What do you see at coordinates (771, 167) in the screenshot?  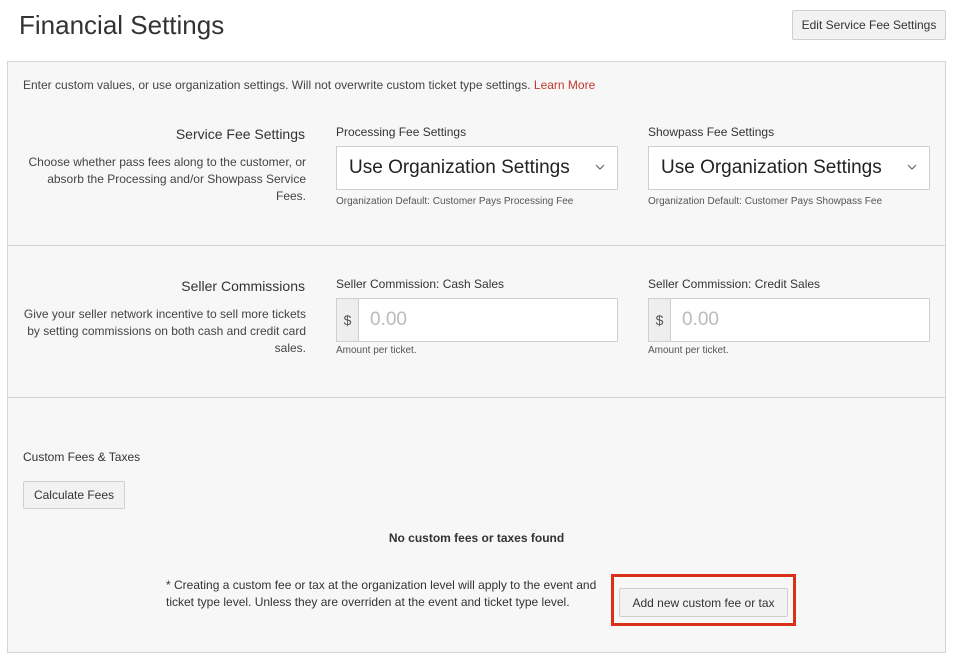 I see `showpass-fee-select-value: Use Organization Settings` at bounding box center [771, 167].